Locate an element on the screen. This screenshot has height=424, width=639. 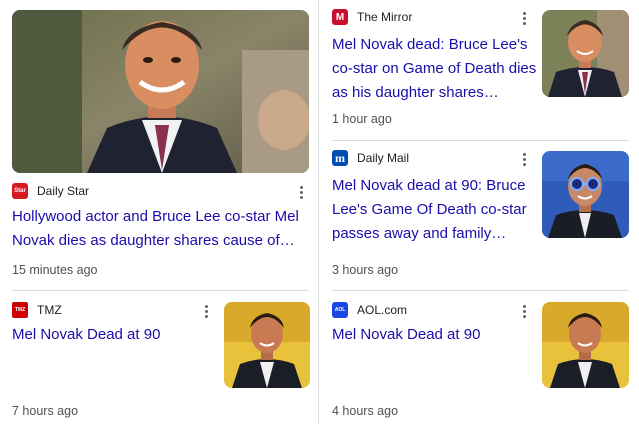
source-name: Daily Star is located at coordinates (63, 191).